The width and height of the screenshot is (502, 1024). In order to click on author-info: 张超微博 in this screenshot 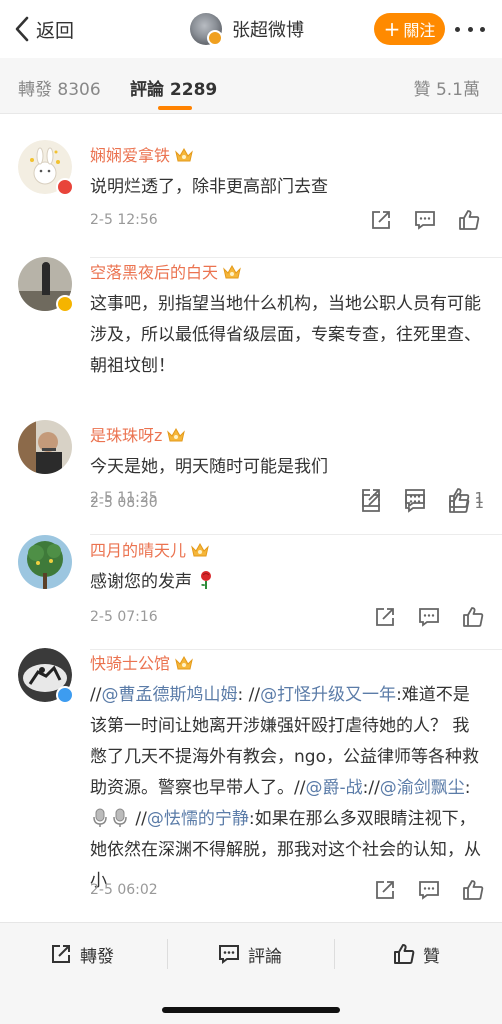, I will do `click(247, 29)`.